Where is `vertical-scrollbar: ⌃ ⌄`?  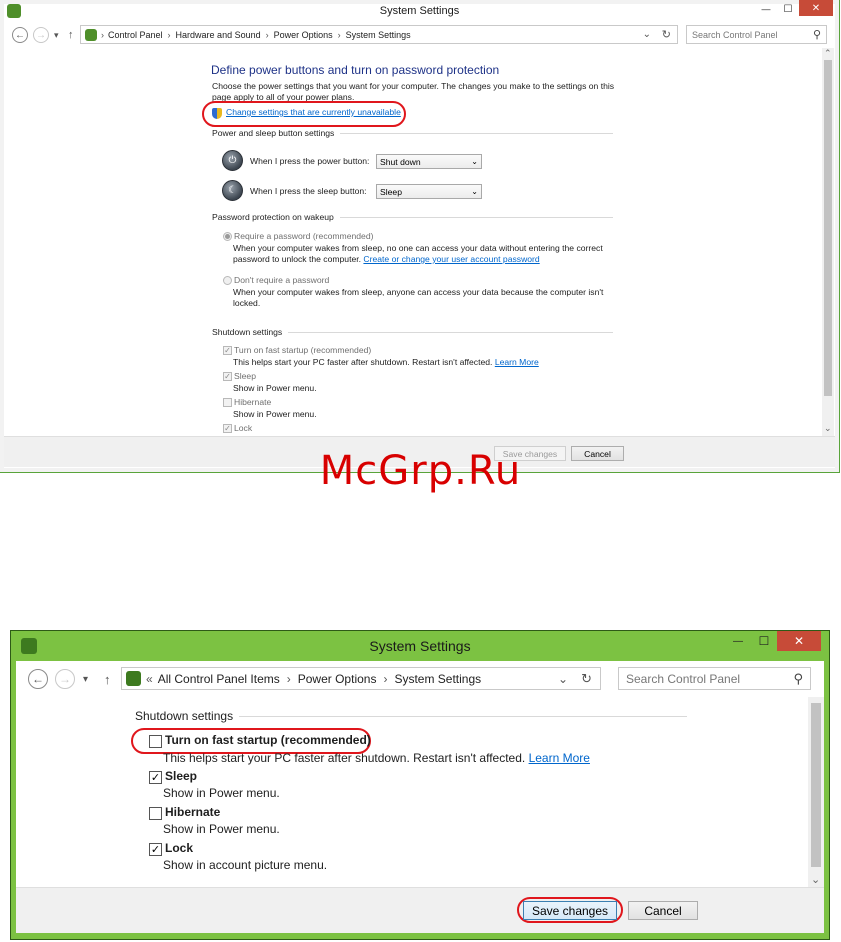
vertical-scrollbar: ⌃ ⌄ is located at coordinates (828, 242).